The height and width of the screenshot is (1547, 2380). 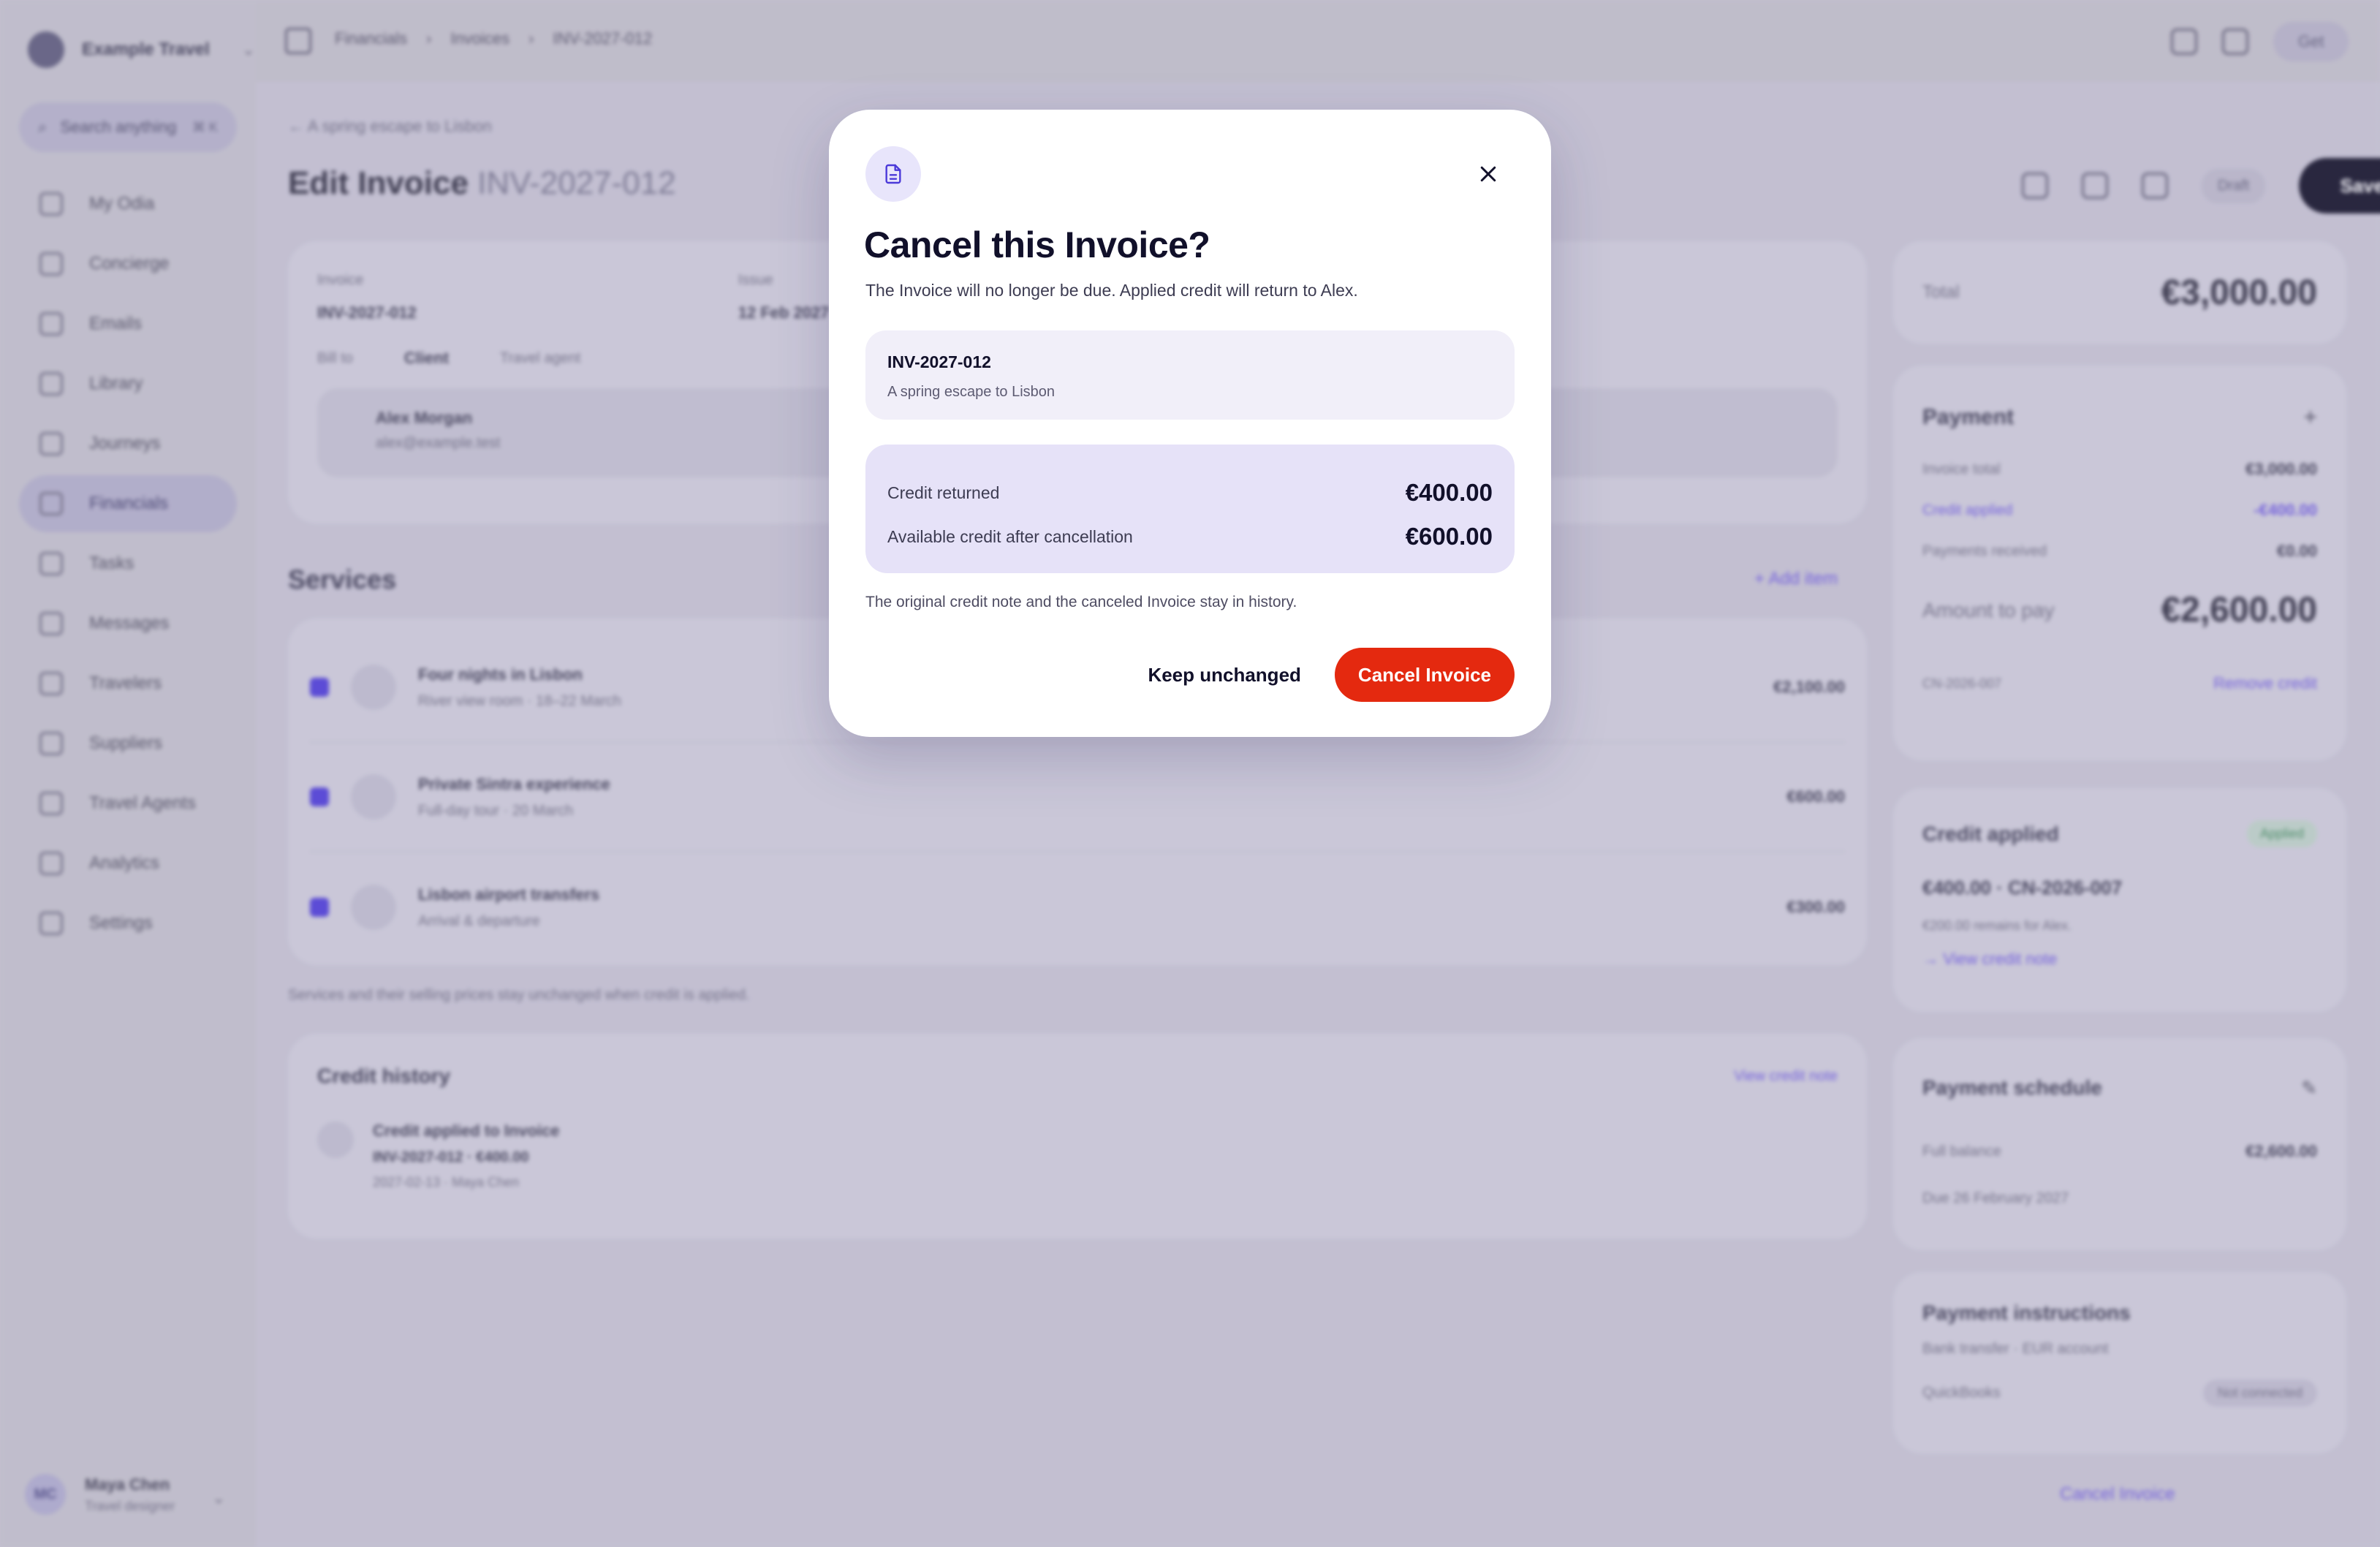 What do you see at coordinates (1424, 675) in the screenshot?
I see `cancel-invoice-button: Cancel Invoice` at bounding box center [1424, 675].